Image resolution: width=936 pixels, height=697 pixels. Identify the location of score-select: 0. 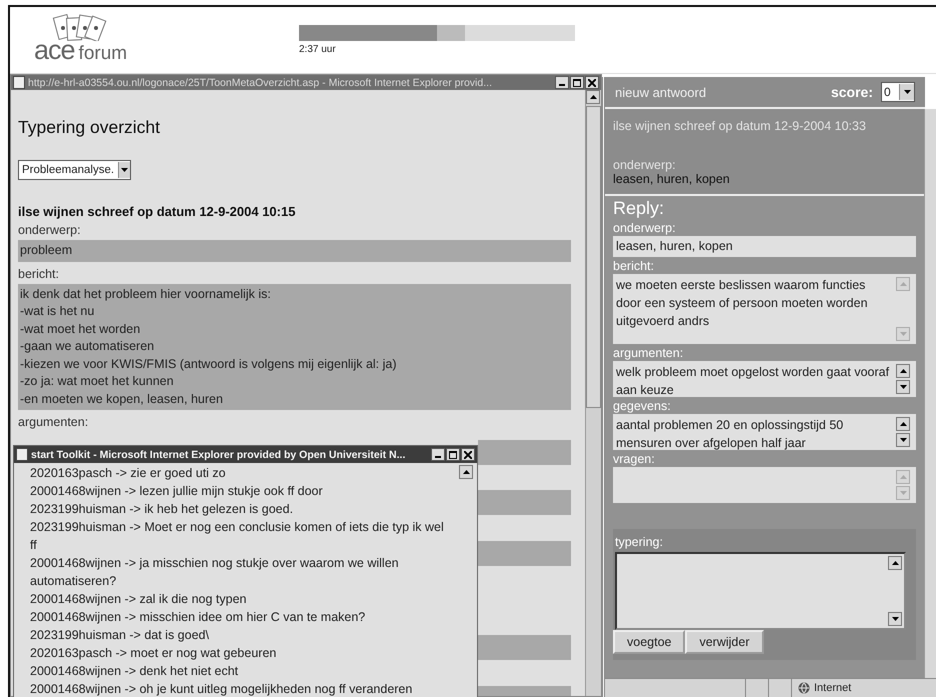
(898, 92).